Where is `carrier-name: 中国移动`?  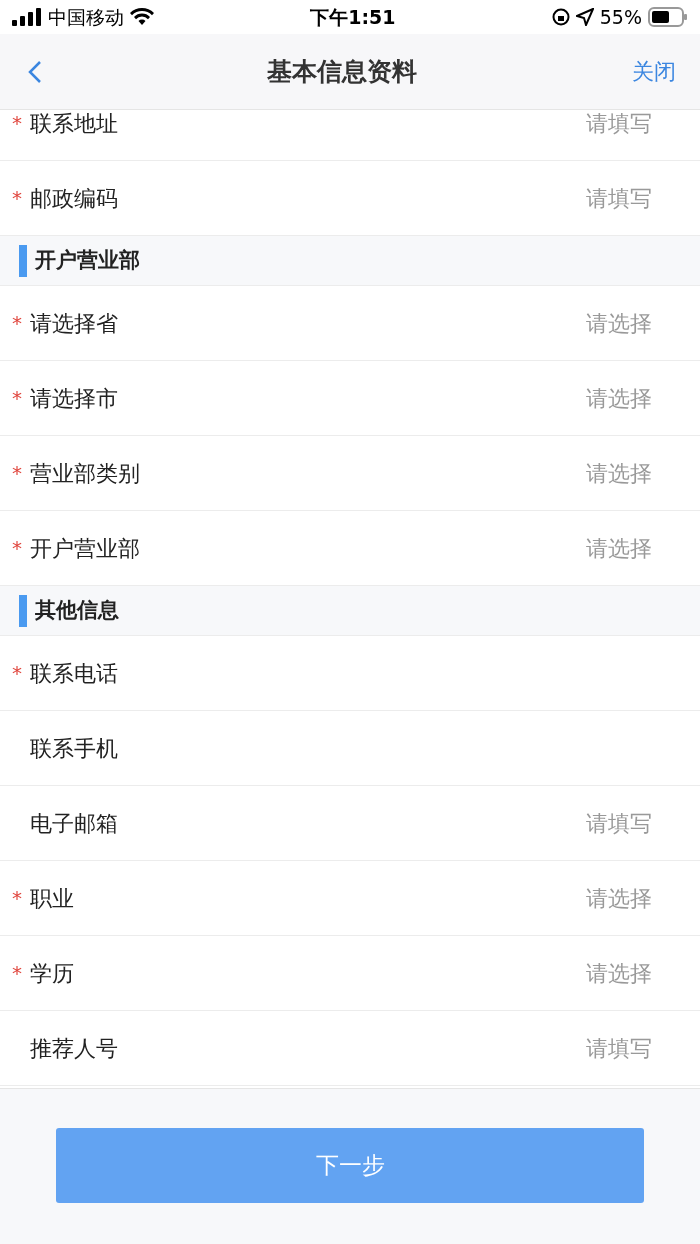 carrier-name: 中国移动 is located at coordinates (86, 17).